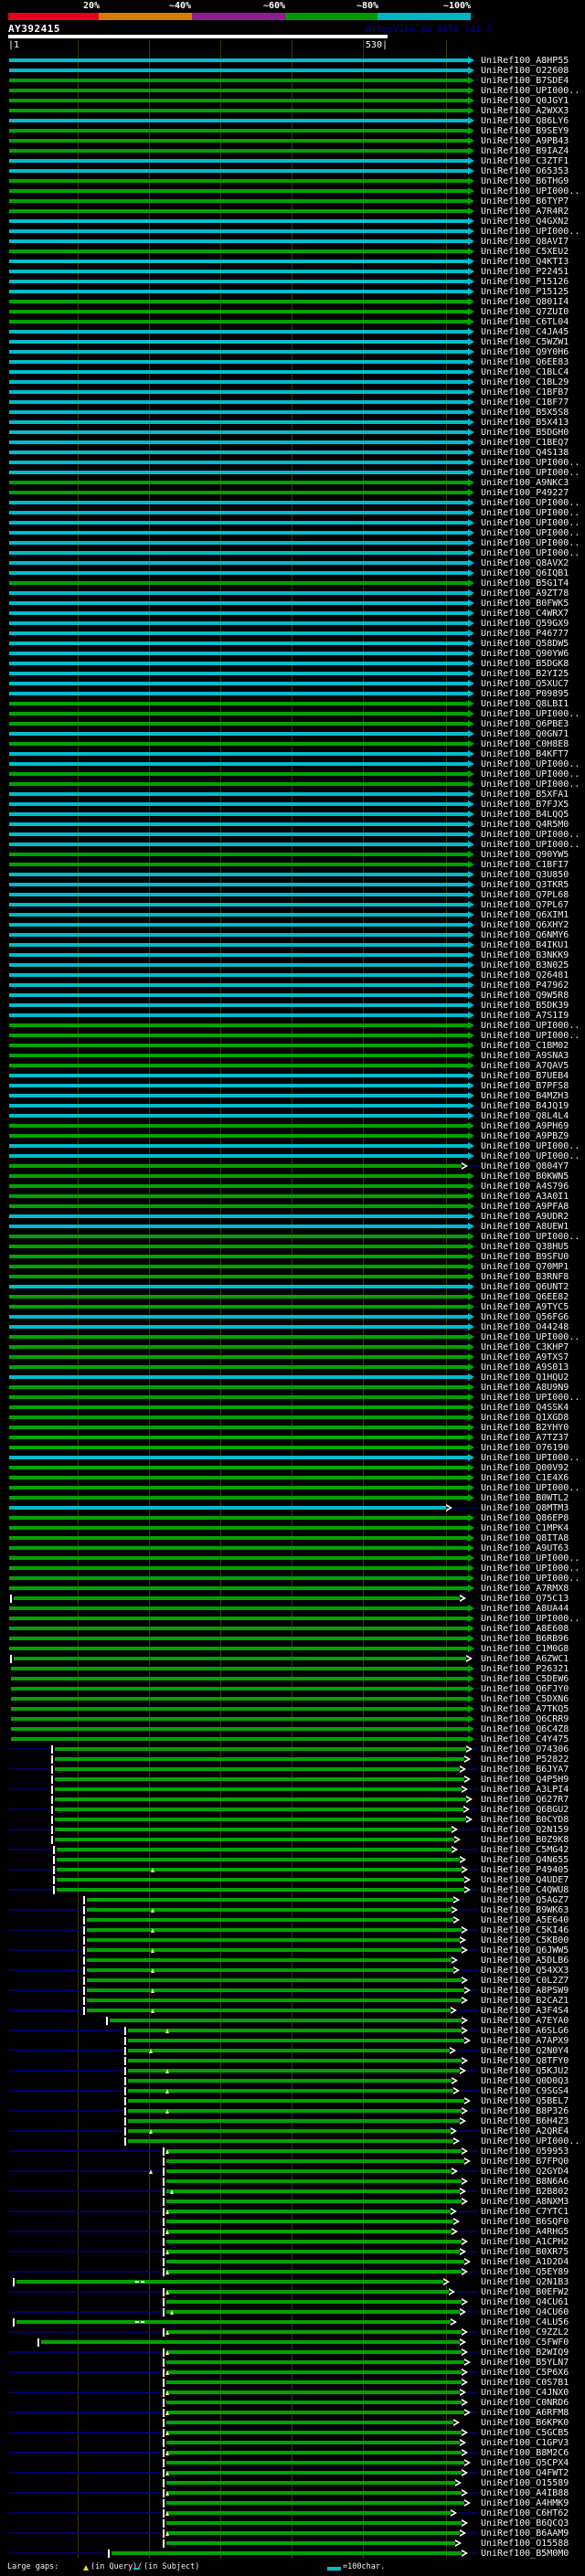 Image resolution: width=585 pixels, height=2576 pixels. What do you see at coordinates (293, 624) in the screenshot?
I see `alignment-row: UniRef100_Q59GX9` at bounding box center [293, 624].